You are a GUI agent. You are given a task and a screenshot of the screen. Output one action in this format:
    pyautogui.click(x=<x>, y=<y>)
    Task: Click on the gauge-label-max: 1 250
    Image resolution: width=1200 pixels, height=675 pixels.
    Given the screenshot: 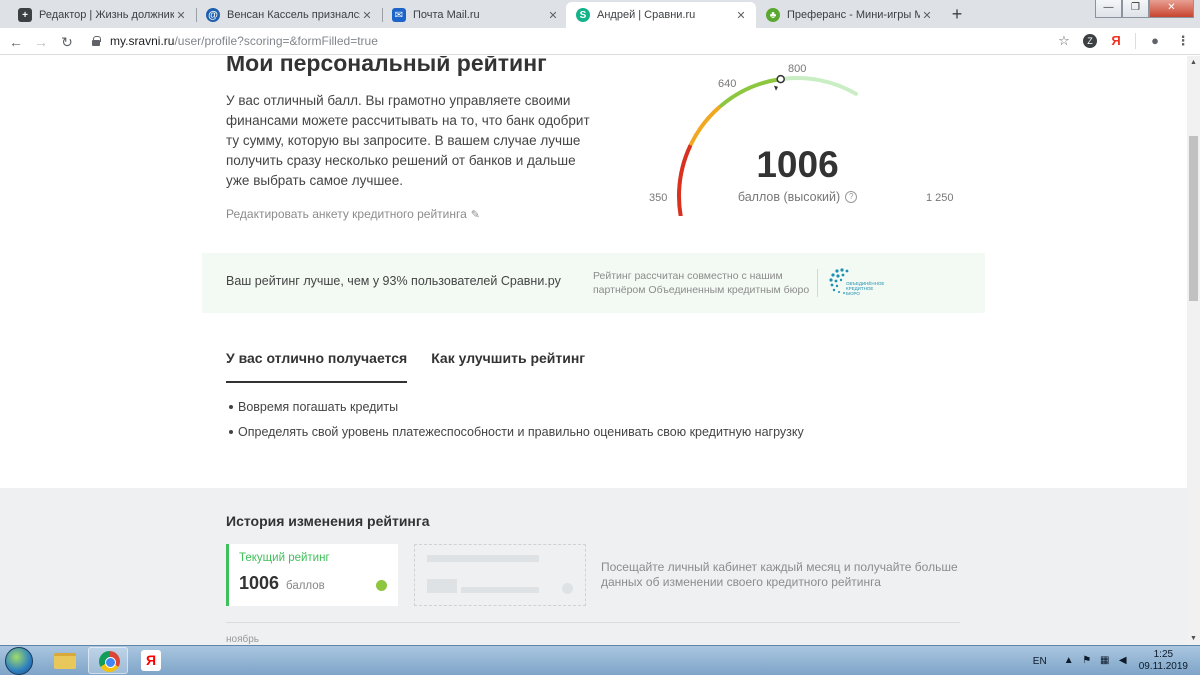 What is the action you would take?
    pyautogui.click(x=940, y=198)
    